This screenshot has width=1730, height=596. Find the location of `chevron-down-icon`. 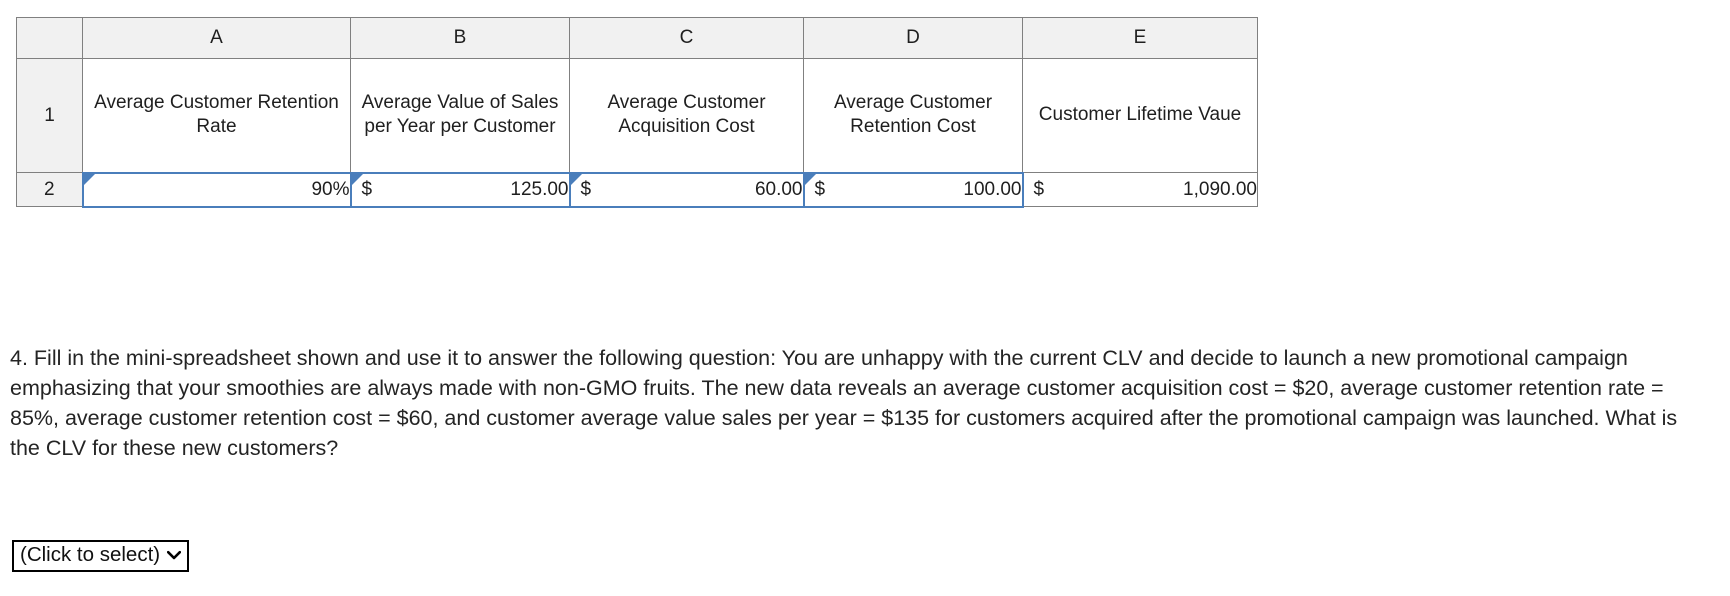

chevron-down-icon is located at coordinates (174, 555).